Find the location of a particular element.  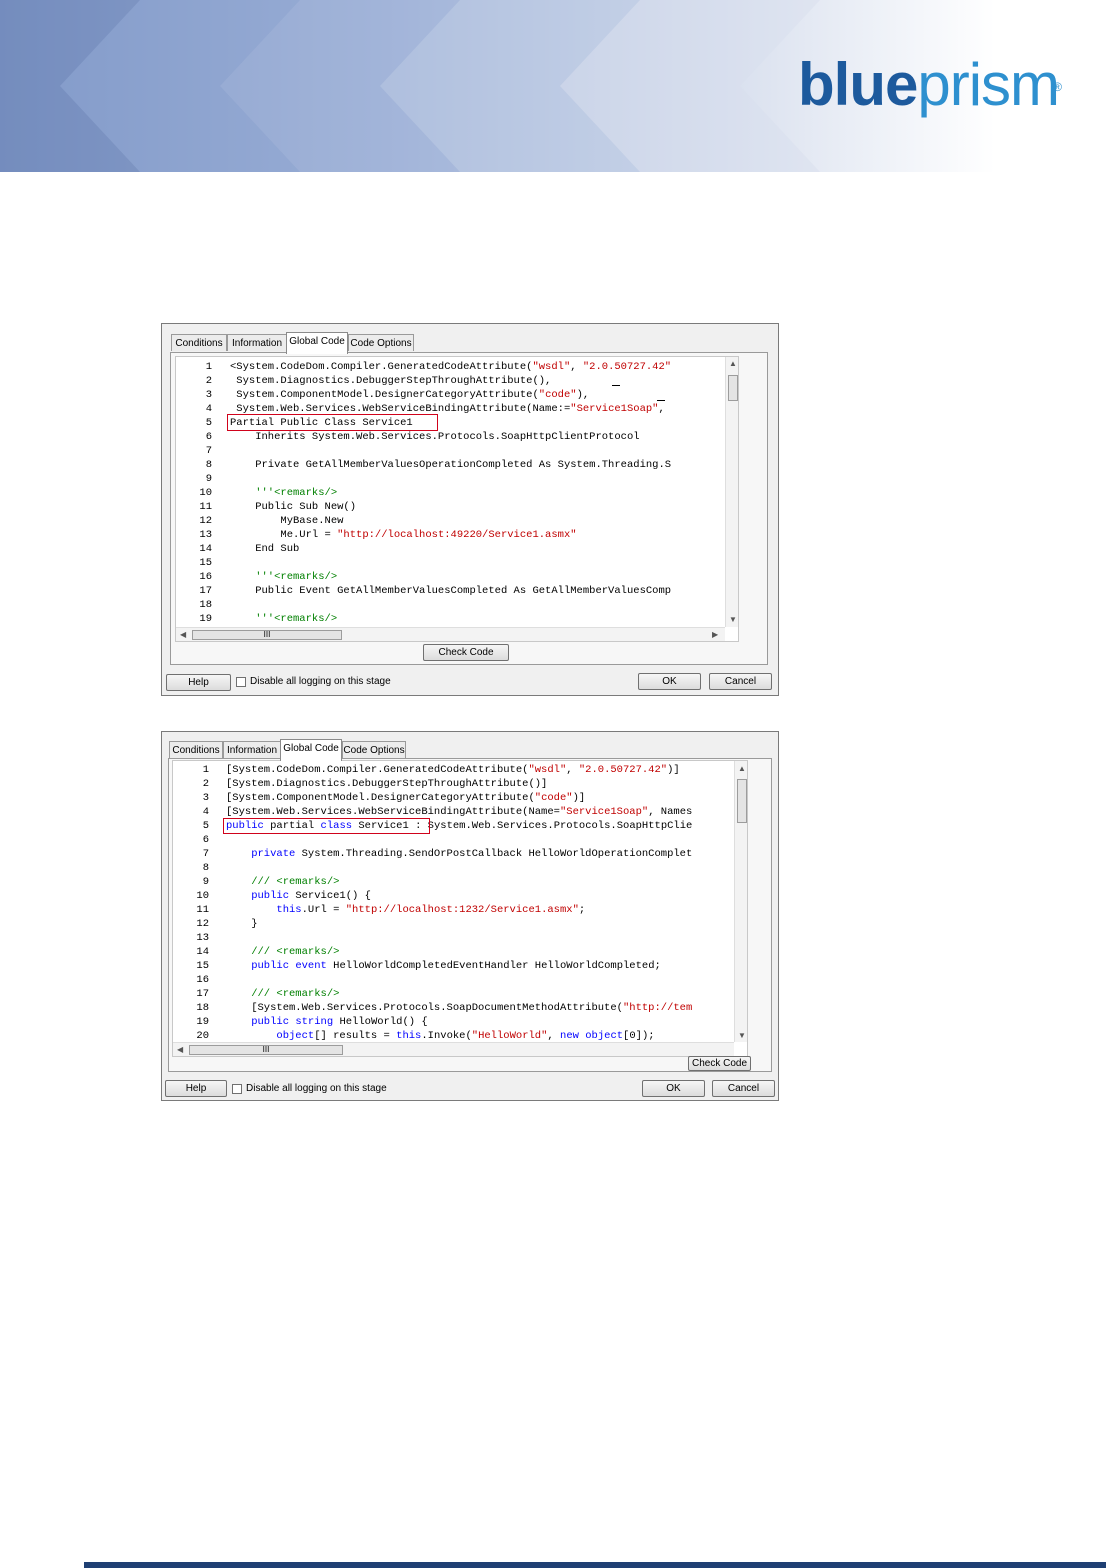

scroll-right-arrow-icon: ▶ is located at coordinates (715, 634).